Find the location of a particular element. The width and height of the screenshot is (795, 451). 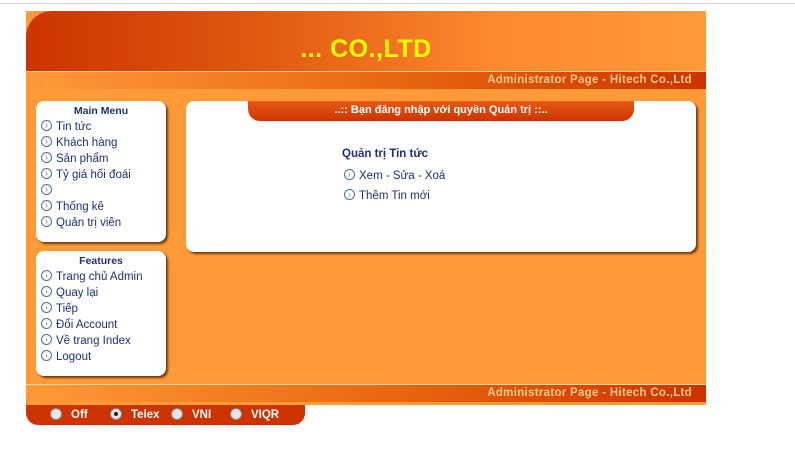

feature-item-trang-chu-admin: › Trang chủ Admin is located at coordinates (101, 277).